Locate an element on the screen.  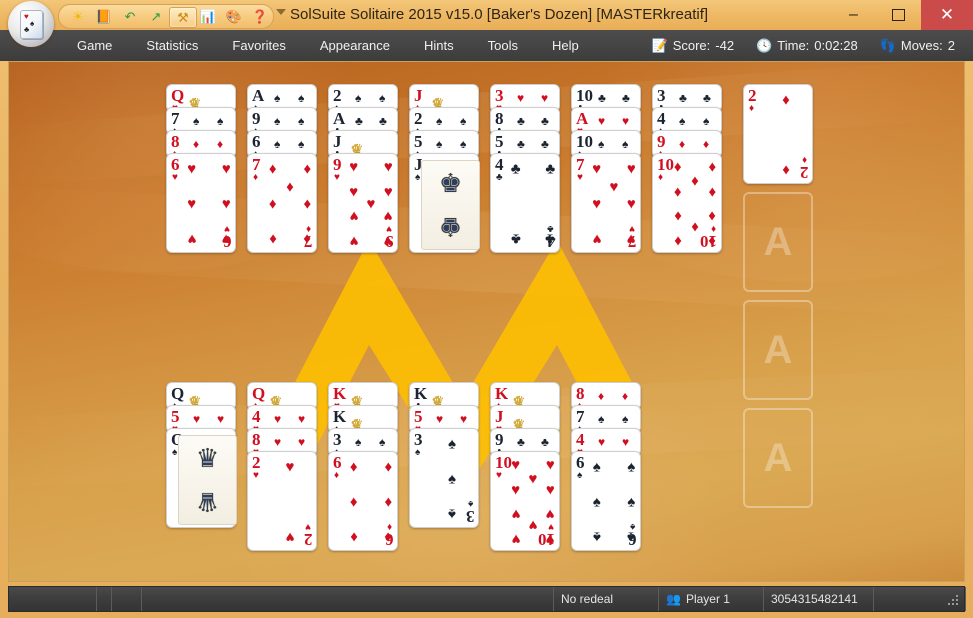
resize-grip-icon is located at coordinates (954, 602).